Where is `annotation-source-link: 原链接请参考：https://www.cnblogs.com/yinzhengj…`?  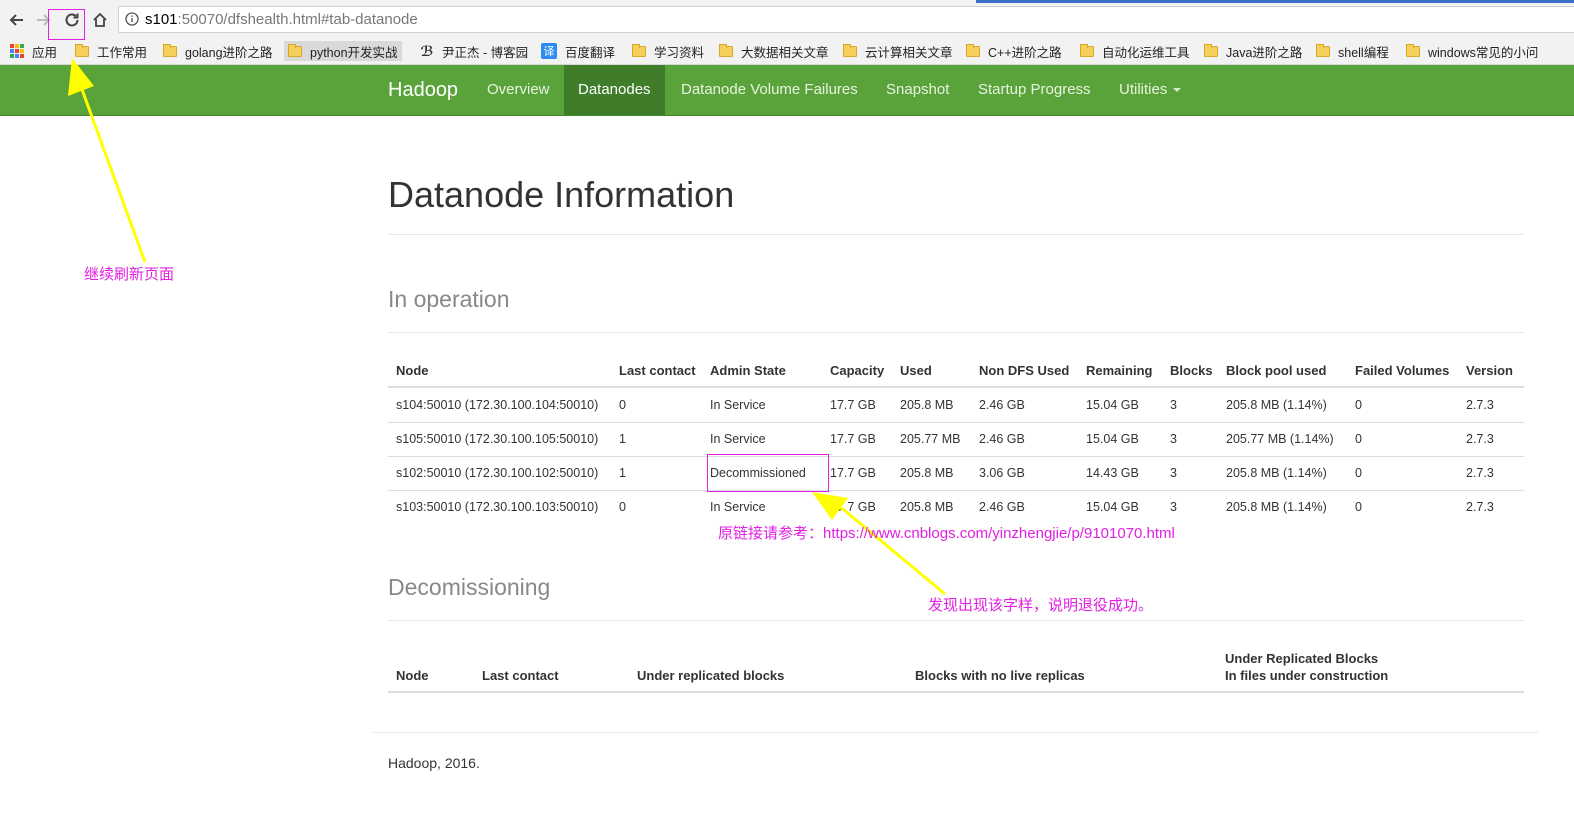 annotation-source-link: 原链接请参考：https://www.cnblogs.com/yinzhengj… is located at coordinates (946, 532).